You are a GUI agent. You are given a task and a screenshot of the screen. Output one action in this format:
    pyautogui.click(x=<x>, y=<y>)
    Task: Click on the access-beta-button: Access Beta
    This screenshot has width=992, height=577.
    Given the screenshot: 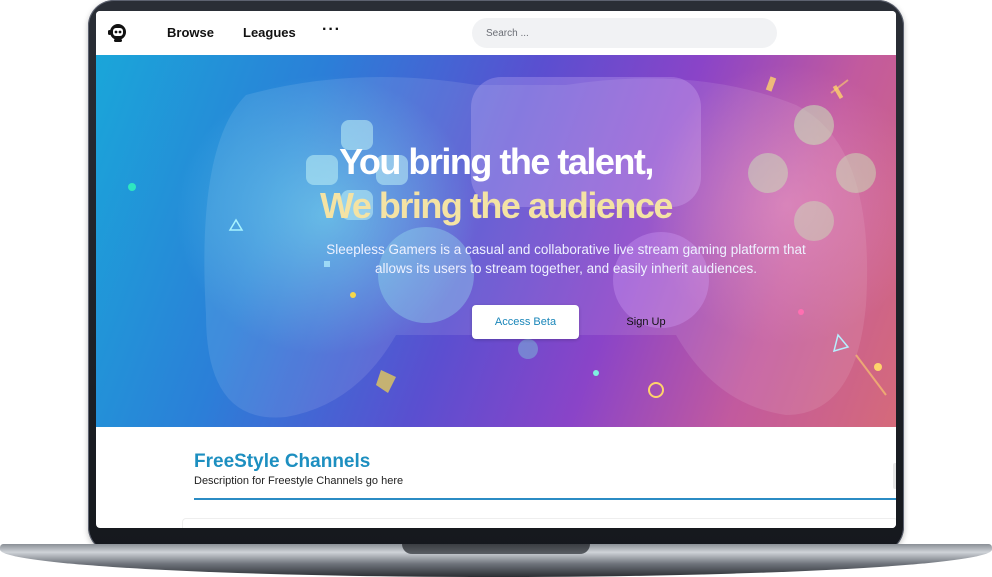 What is the action you would take?
    pyautogui.click(x=525, y=322)
    